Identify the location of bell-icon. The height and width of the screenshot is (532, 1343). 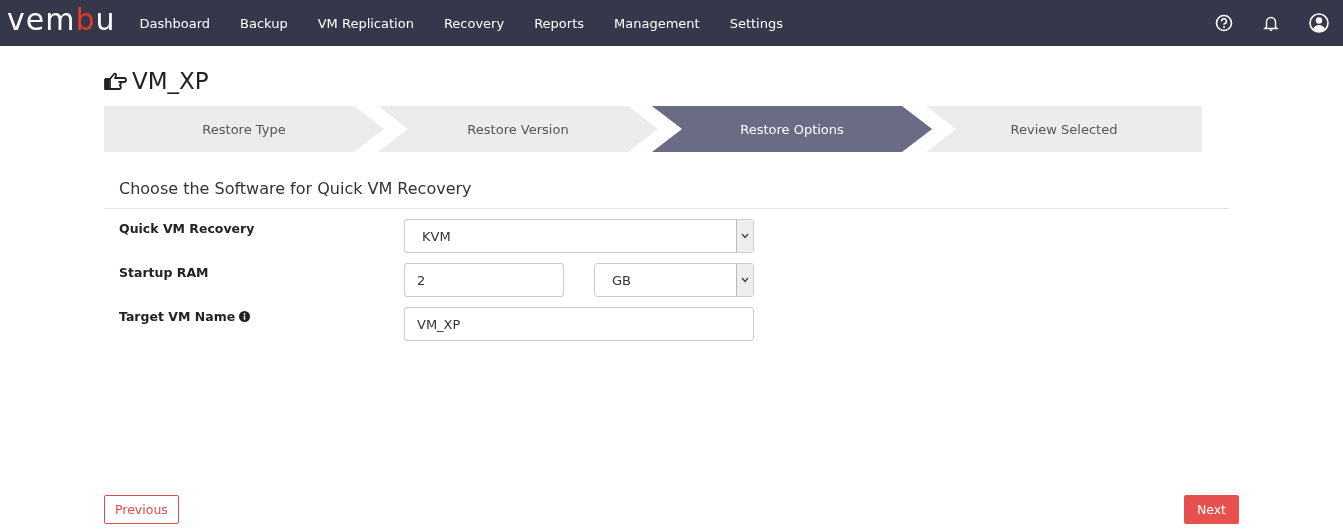
(1271, 23).